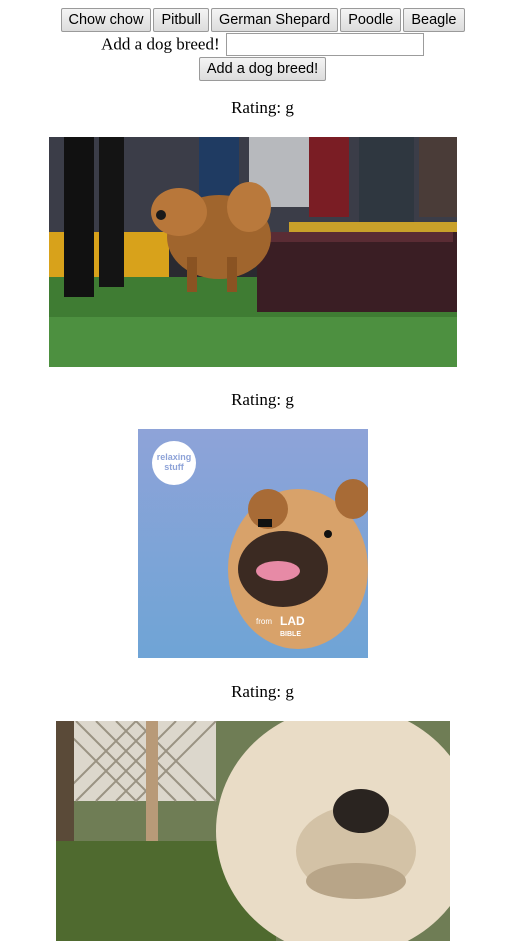 This screenshot has width=525, height=941. I want to click on svg-text: BIBLE, so click(290, 634).